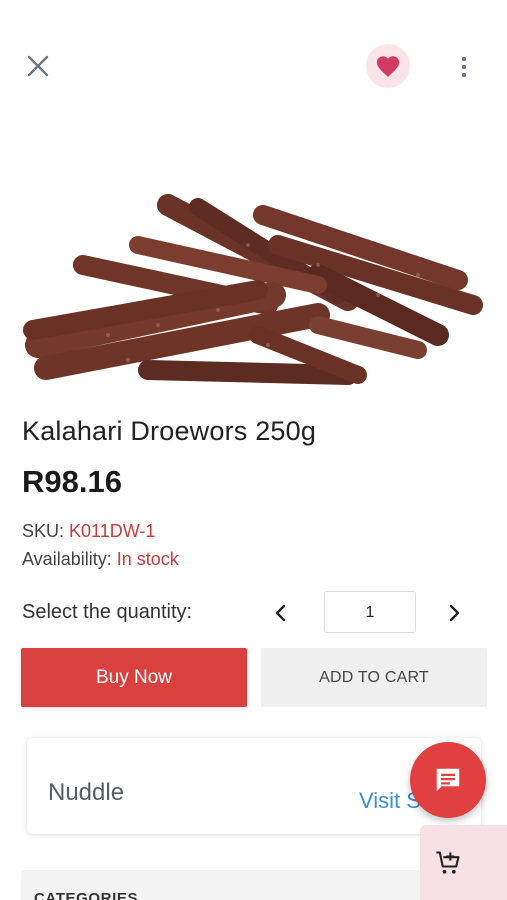 This screenshot has height=900, width=507. Describe the element at coordinates (448, 862) in the screenshot. I see `add-cart-icon` at that location.